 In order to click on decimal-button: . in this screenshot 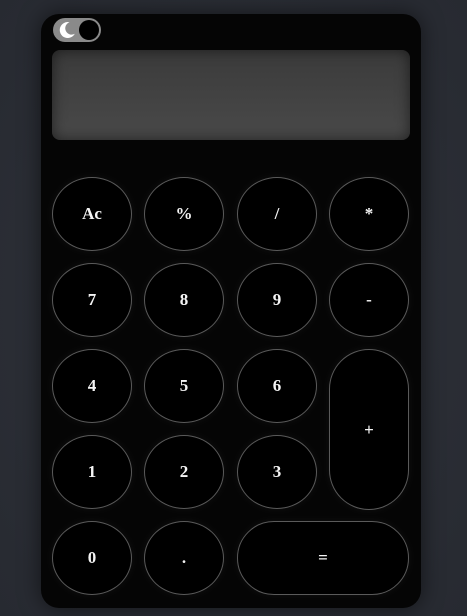, I will do `click(184, 558)`.